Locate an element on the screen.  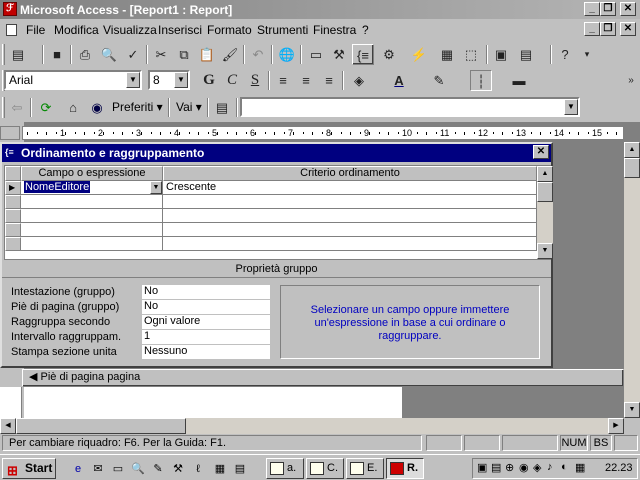
keep-together-field: Nessuno is located at coordinates (206, 352).